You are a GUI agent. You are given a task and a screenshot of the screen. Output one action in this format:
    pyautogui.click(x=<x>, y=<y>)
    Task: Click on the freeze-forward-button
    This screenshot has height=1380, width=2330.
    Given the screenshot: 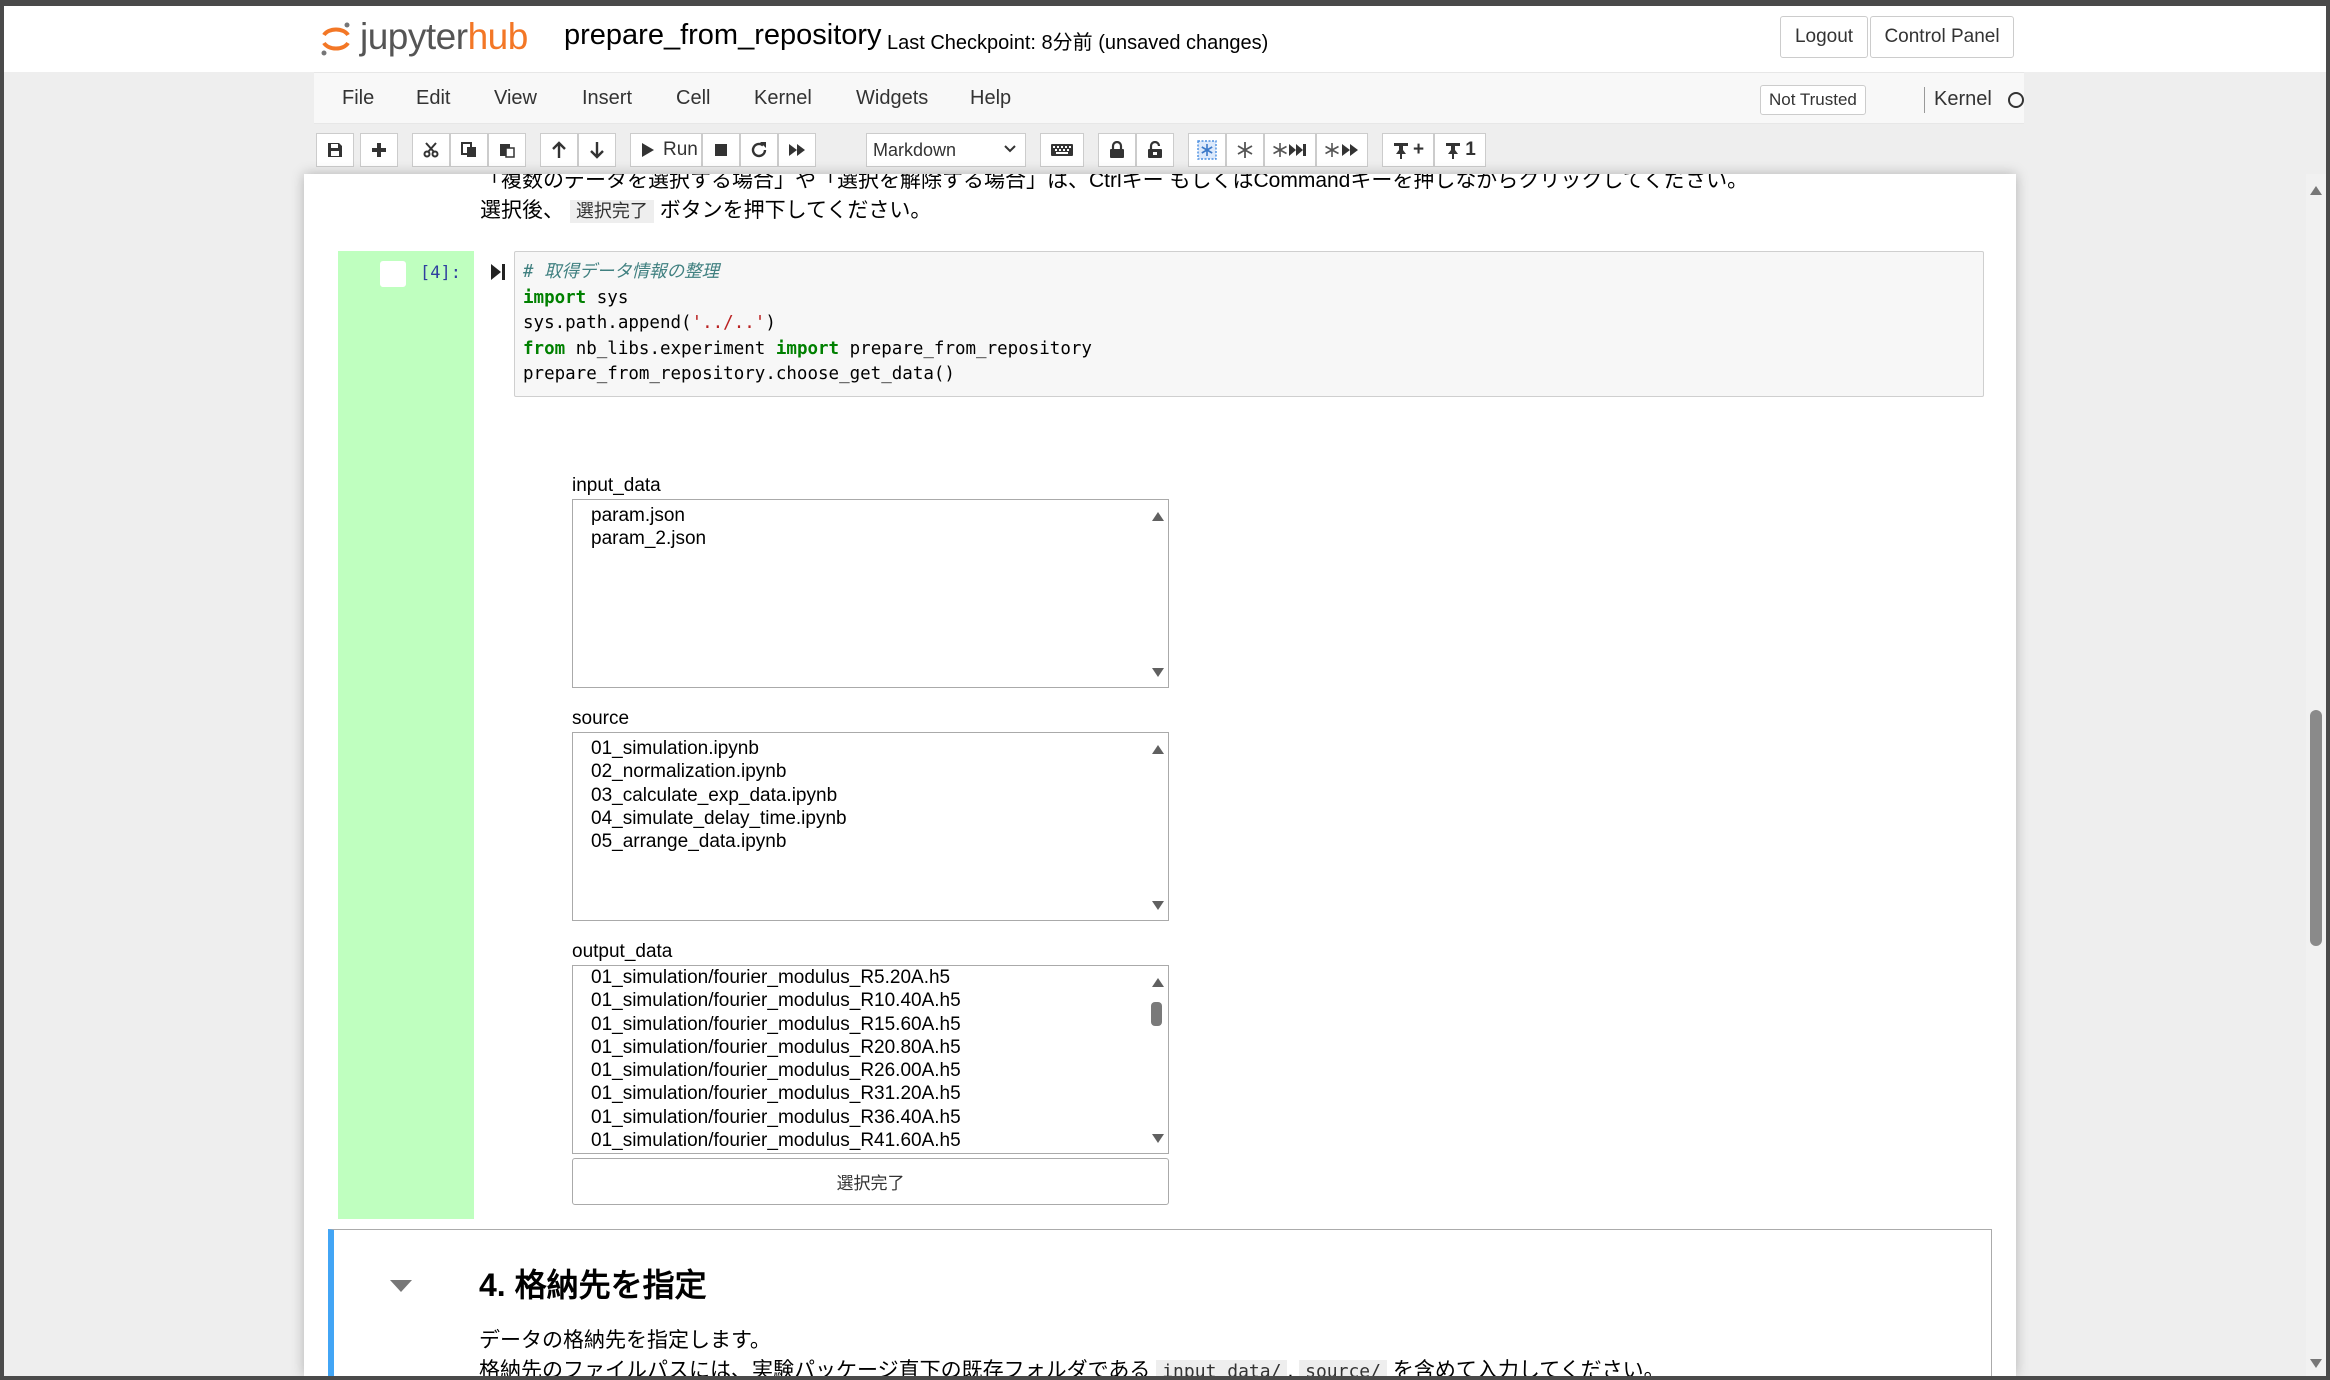 What is the action you would take?
    pyautogui.click(x=1342, y=150)
    